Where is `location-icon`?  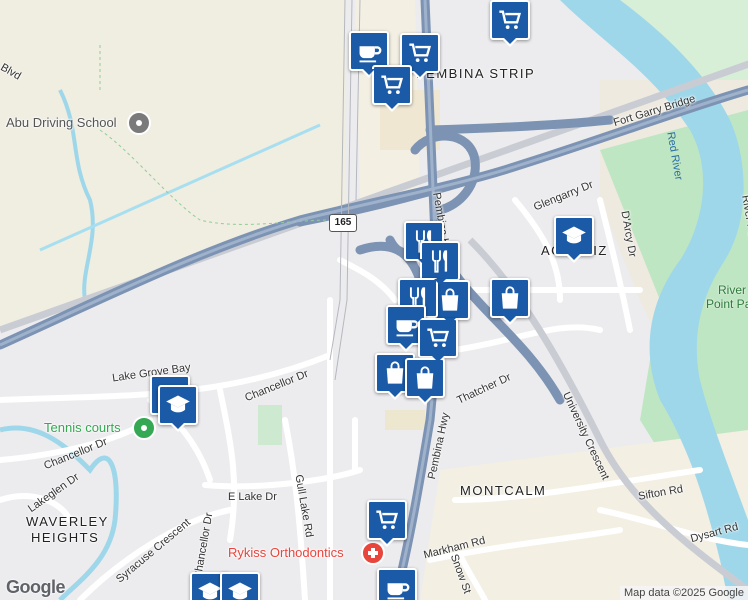
location-icon is located at coordinates (139, 123).